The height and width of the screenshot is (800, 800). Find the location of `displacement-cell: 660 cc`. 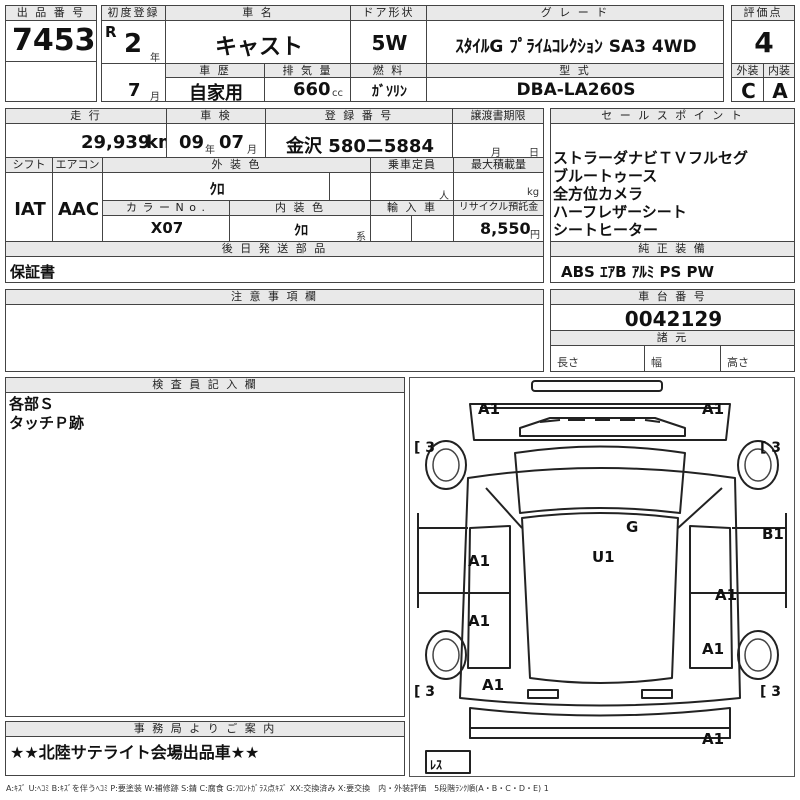

displacement-cell: 660 cc is located at coordinates (307, 89).